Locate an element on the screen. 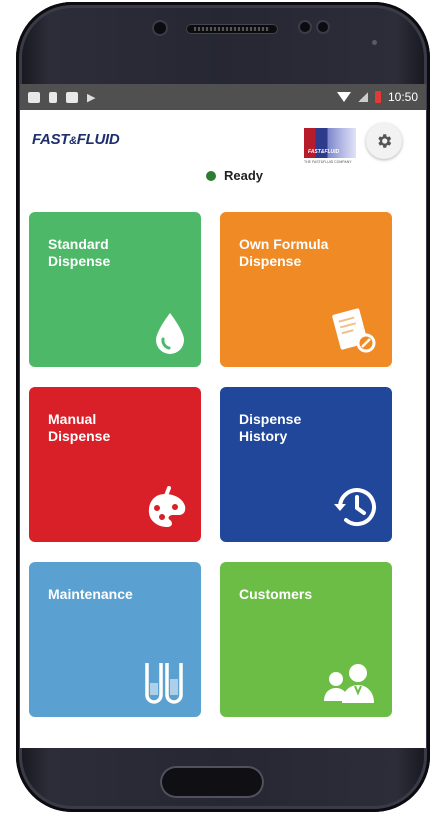 The height and width of the screenshot is (816, 446). formula-document-icon is located at coordinates (354, 330).